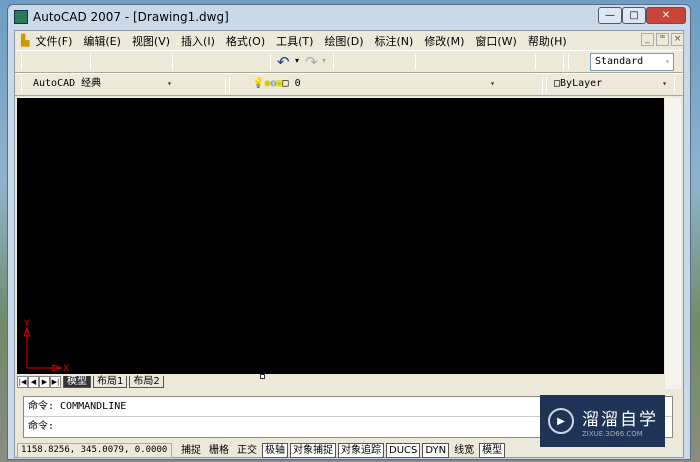  Describe the element at coordinates (55, 381) in the screenshot. I see `last-tab-button: ▶|` at that location.